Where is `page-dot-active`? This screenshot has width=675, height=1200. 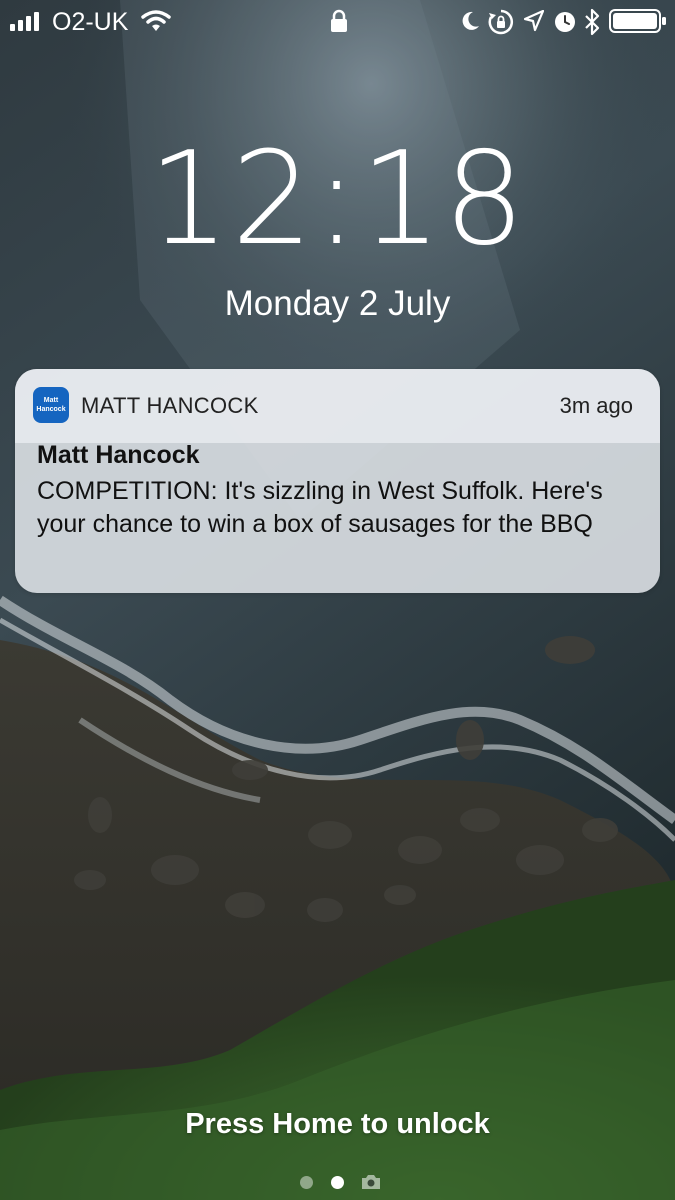
page-dot-active is located at coordinates (337, 1182).